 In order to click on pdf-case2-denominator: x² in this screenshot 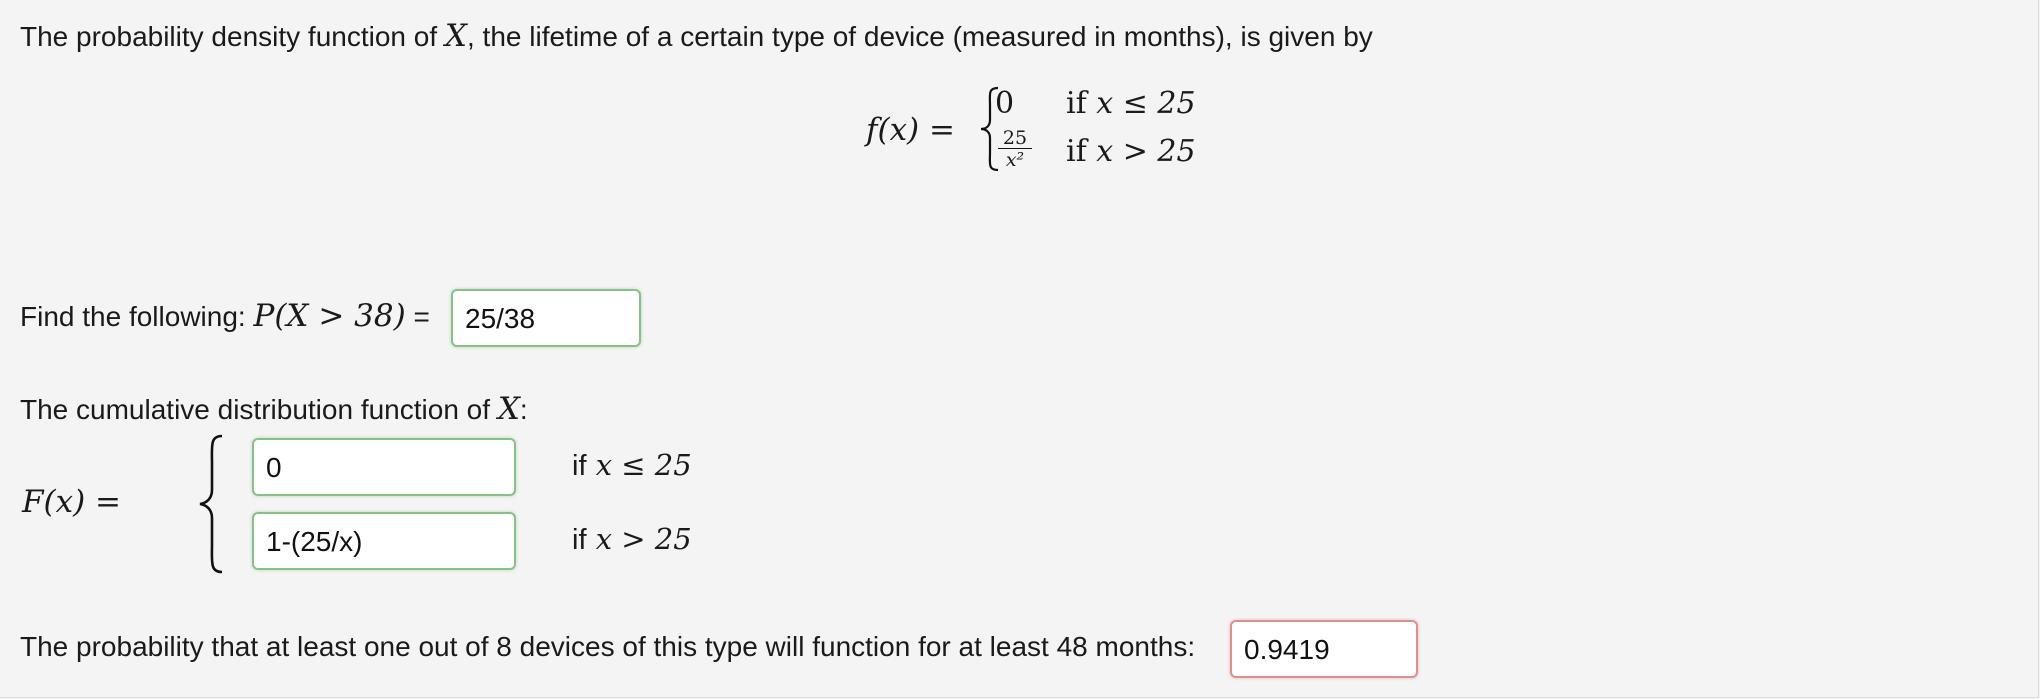, I will do `click(1015, 160)`.